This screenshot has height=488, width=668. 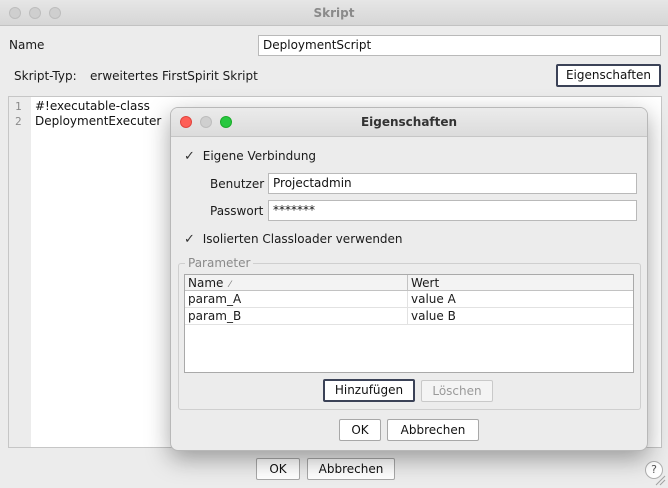 What do you see at coordinates (302, 239) in the screenshot?
I see `isolated-classloader-label: Isolierten Classloader verwenden` at bounding box center [302, 239].